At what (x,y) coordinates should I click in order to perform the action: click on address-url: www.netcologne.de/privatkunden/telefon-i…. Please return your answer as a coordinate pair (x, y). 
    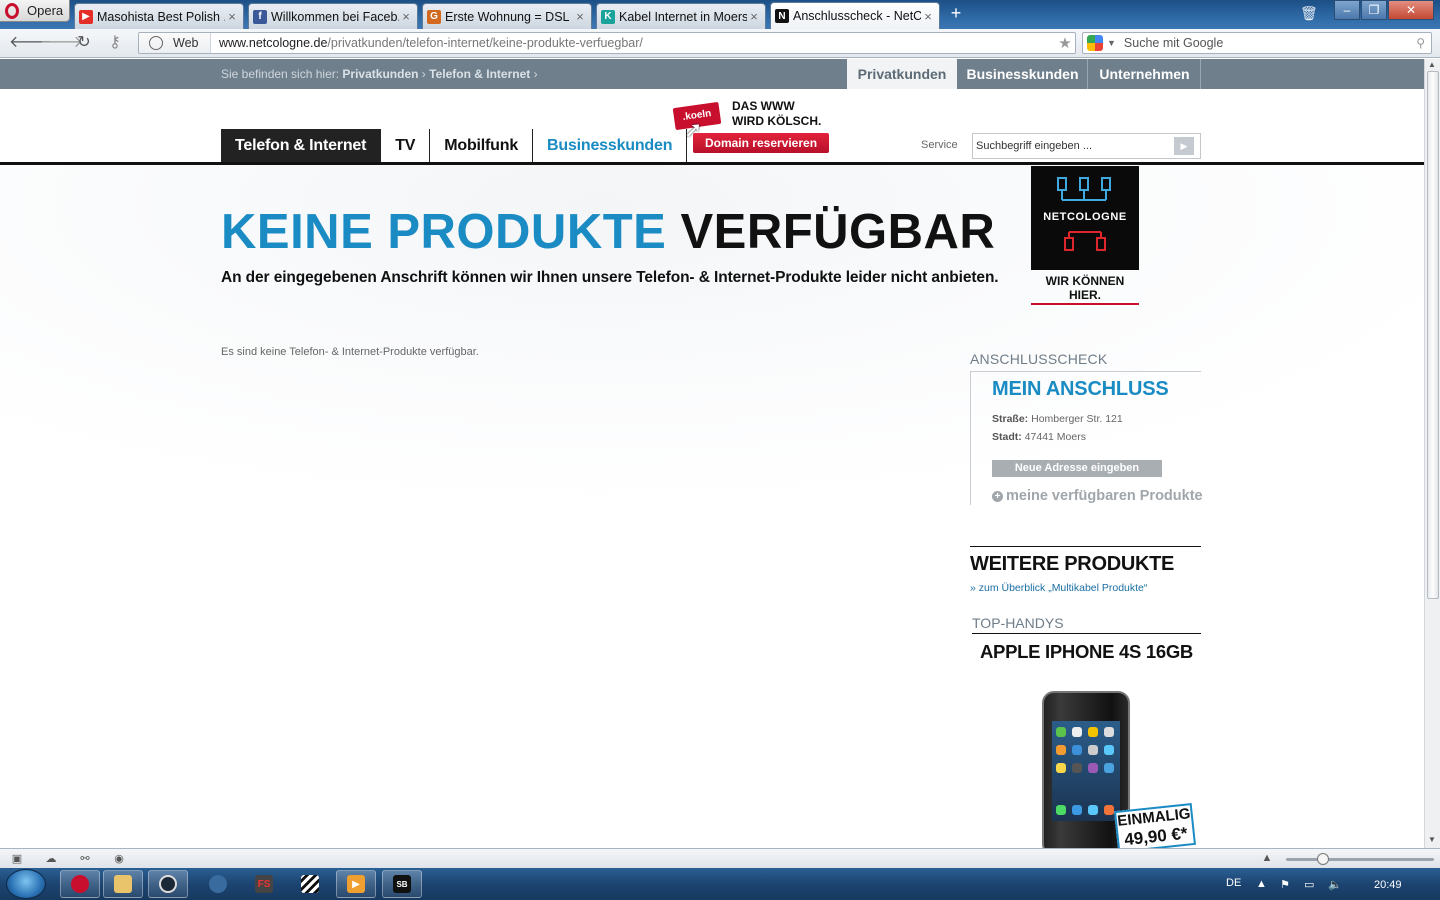
    Looking at the image, I should click on (633, 43).